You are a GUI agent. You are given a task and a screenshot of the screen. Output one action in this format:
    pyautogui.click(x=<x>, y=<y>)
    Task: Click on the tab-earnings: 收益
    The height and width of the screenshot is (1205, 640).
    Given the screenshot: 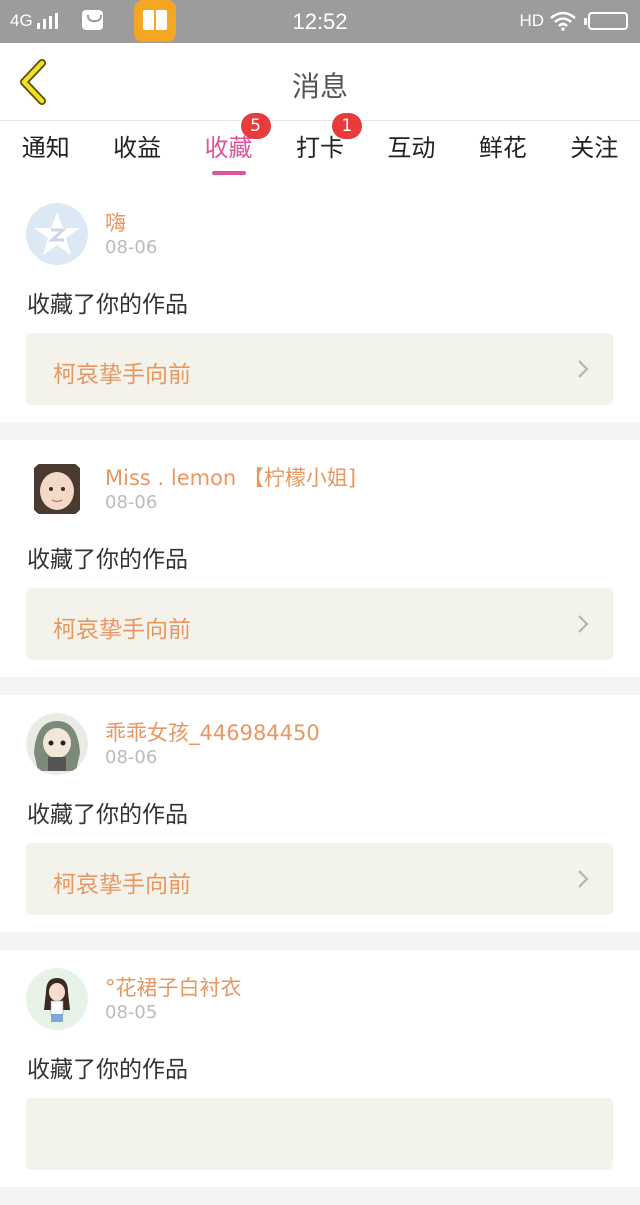 What is the action you would take?
    pyautogui.click(x=136, y=153)
    